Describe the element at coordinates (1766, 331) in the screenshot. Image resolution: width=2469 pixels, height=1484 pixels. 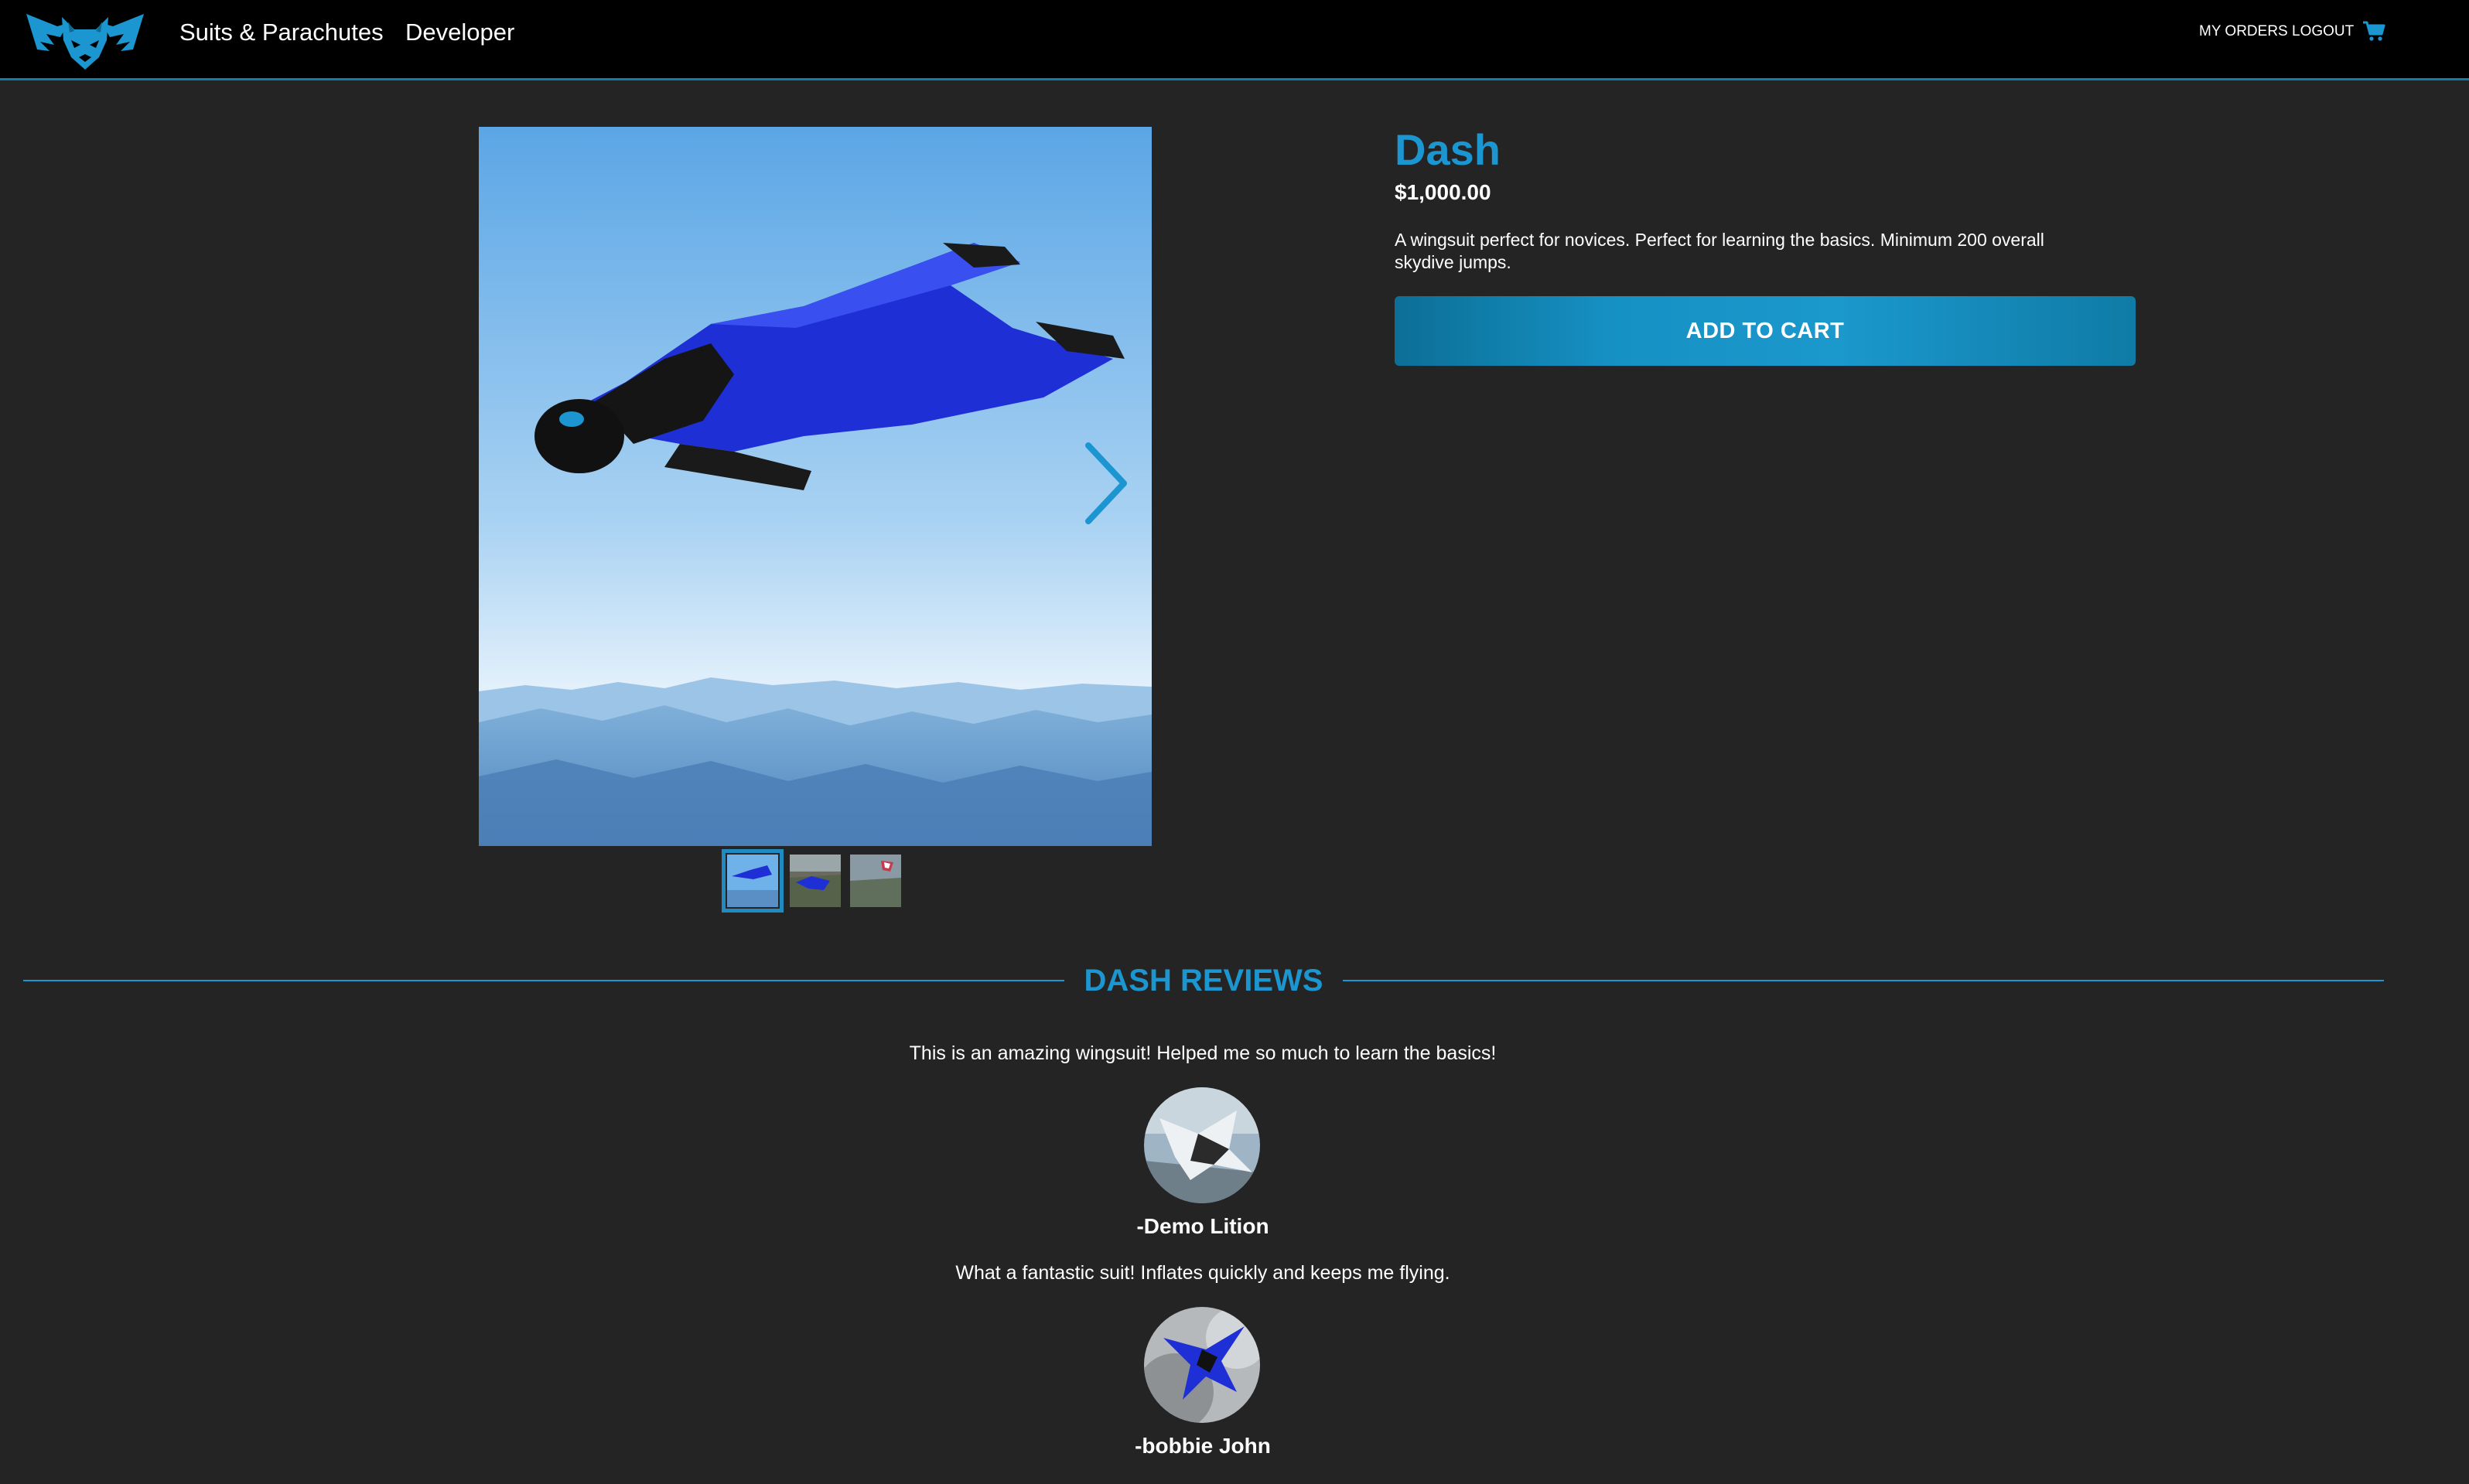
I see `add-to-cart-button: ADD TO CART` at that location.